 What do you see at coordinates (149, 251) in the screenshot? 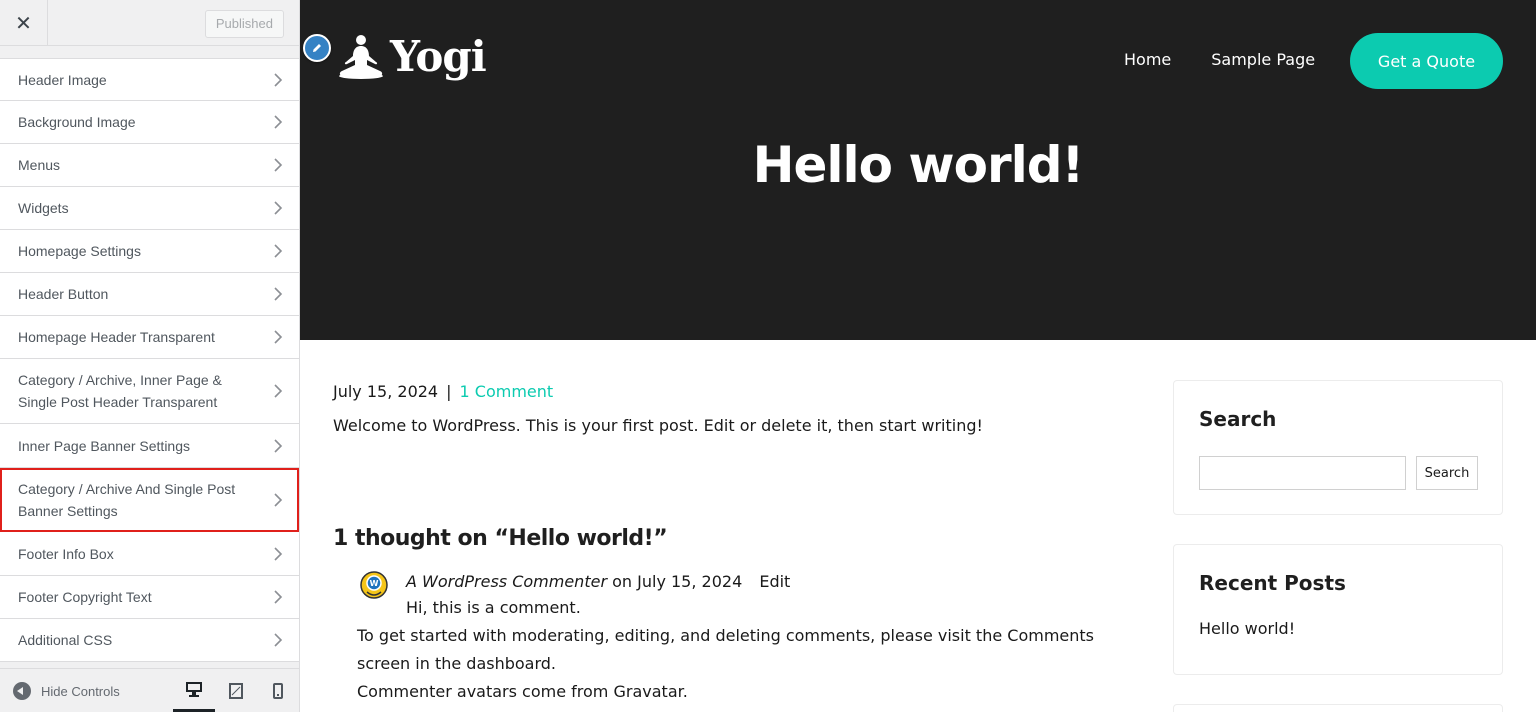
I see `customizer-section-item: Homepage Settings` at bounding box center [149, 251].